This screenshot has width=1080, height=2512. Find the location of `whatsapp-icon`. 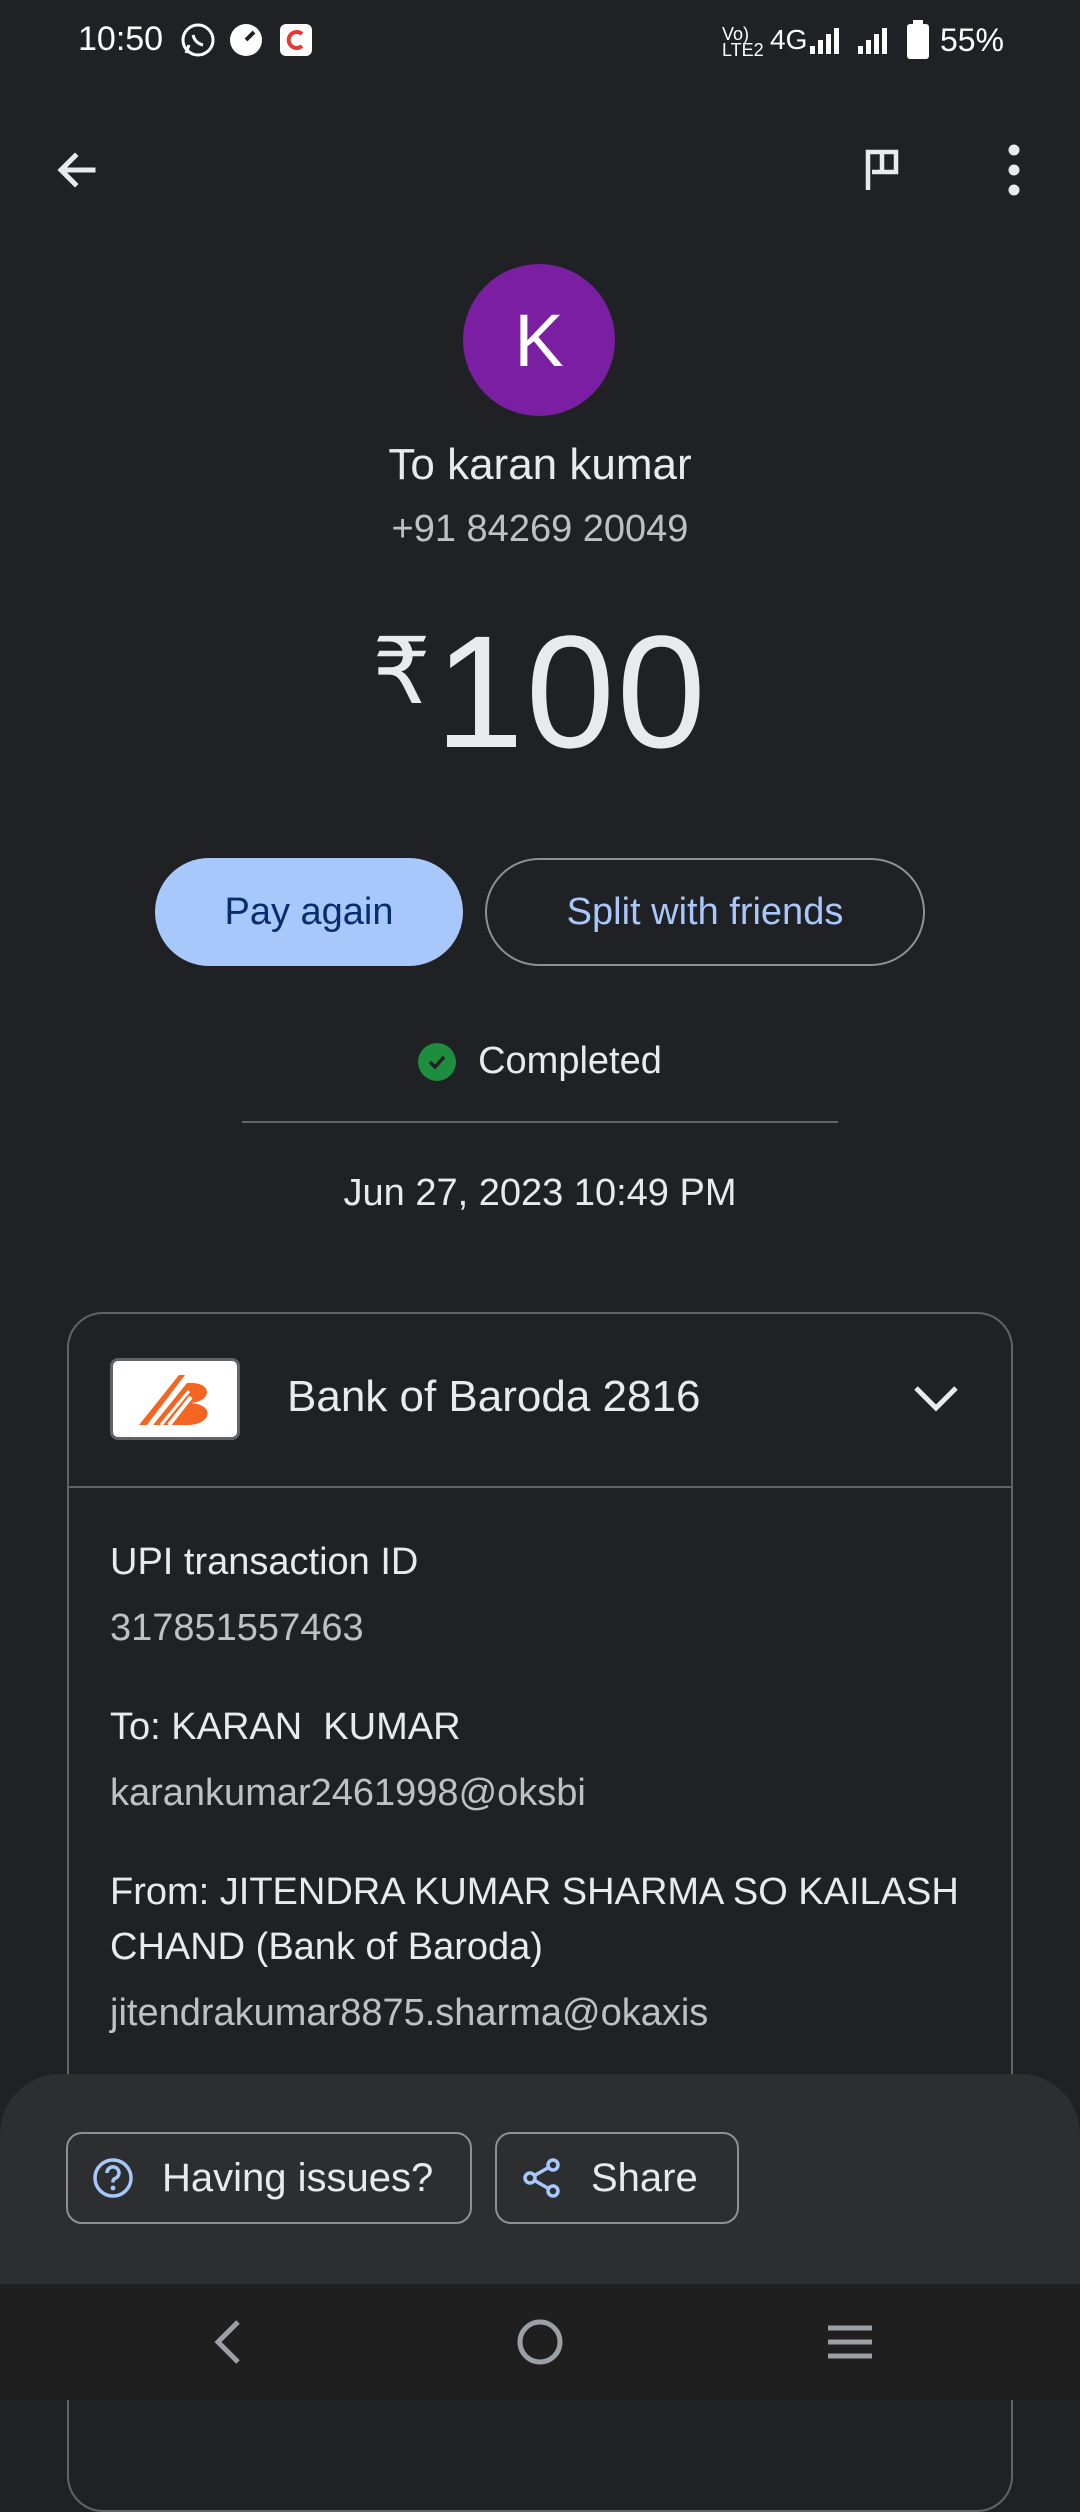

whatsapp-icon is located at coordinates (198, 40).